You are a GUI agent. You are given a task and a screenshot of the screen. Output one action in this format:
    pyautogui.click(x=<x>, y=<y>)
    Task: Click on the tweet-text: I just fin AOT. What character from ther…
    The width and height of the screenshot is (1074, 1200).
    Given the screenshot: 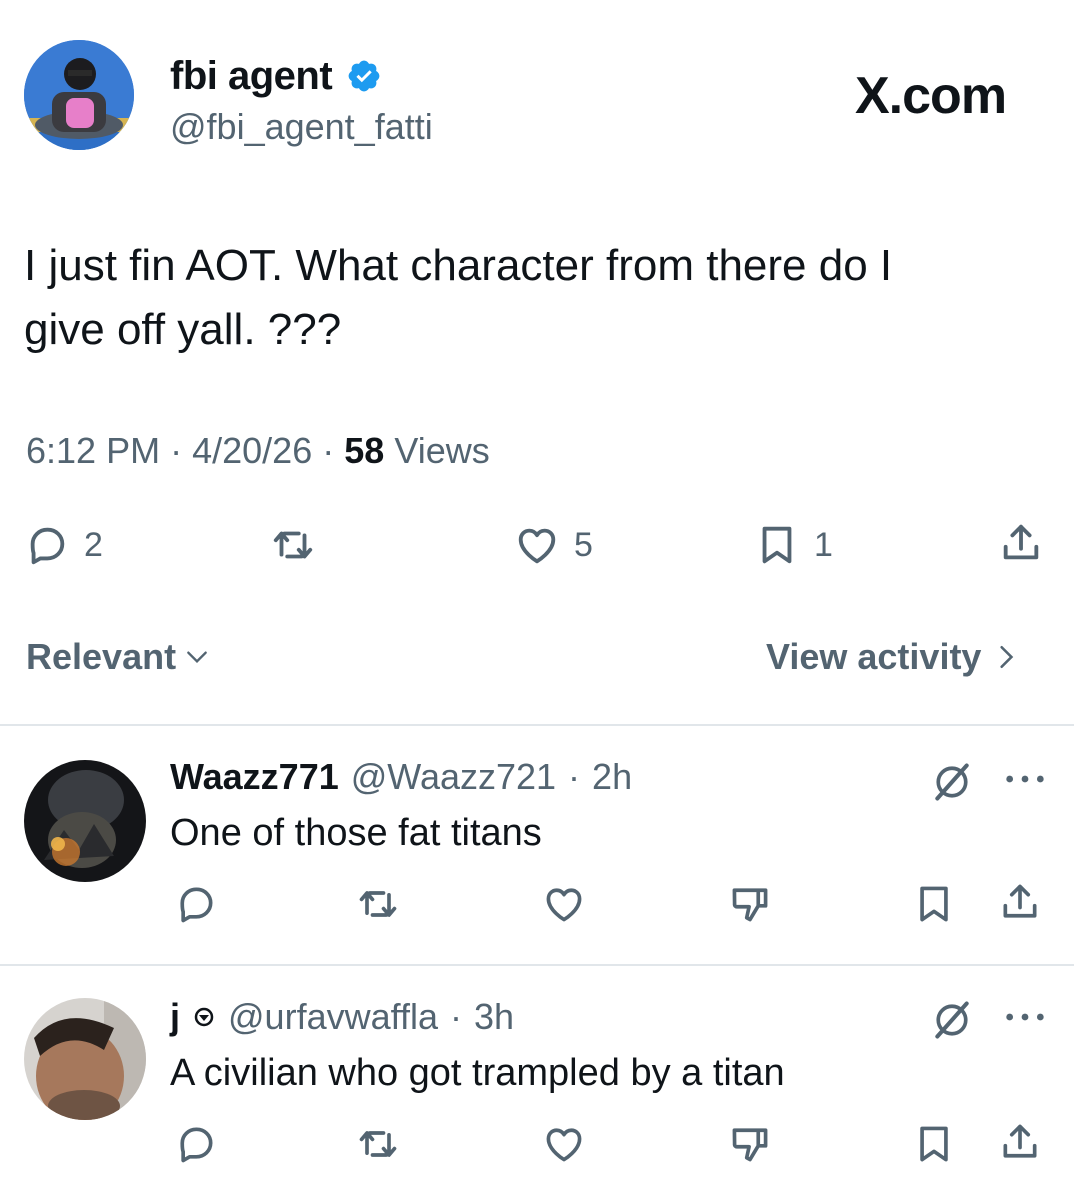 What is the action you would take?
    pyautogui.click(x=529, y=298)
    